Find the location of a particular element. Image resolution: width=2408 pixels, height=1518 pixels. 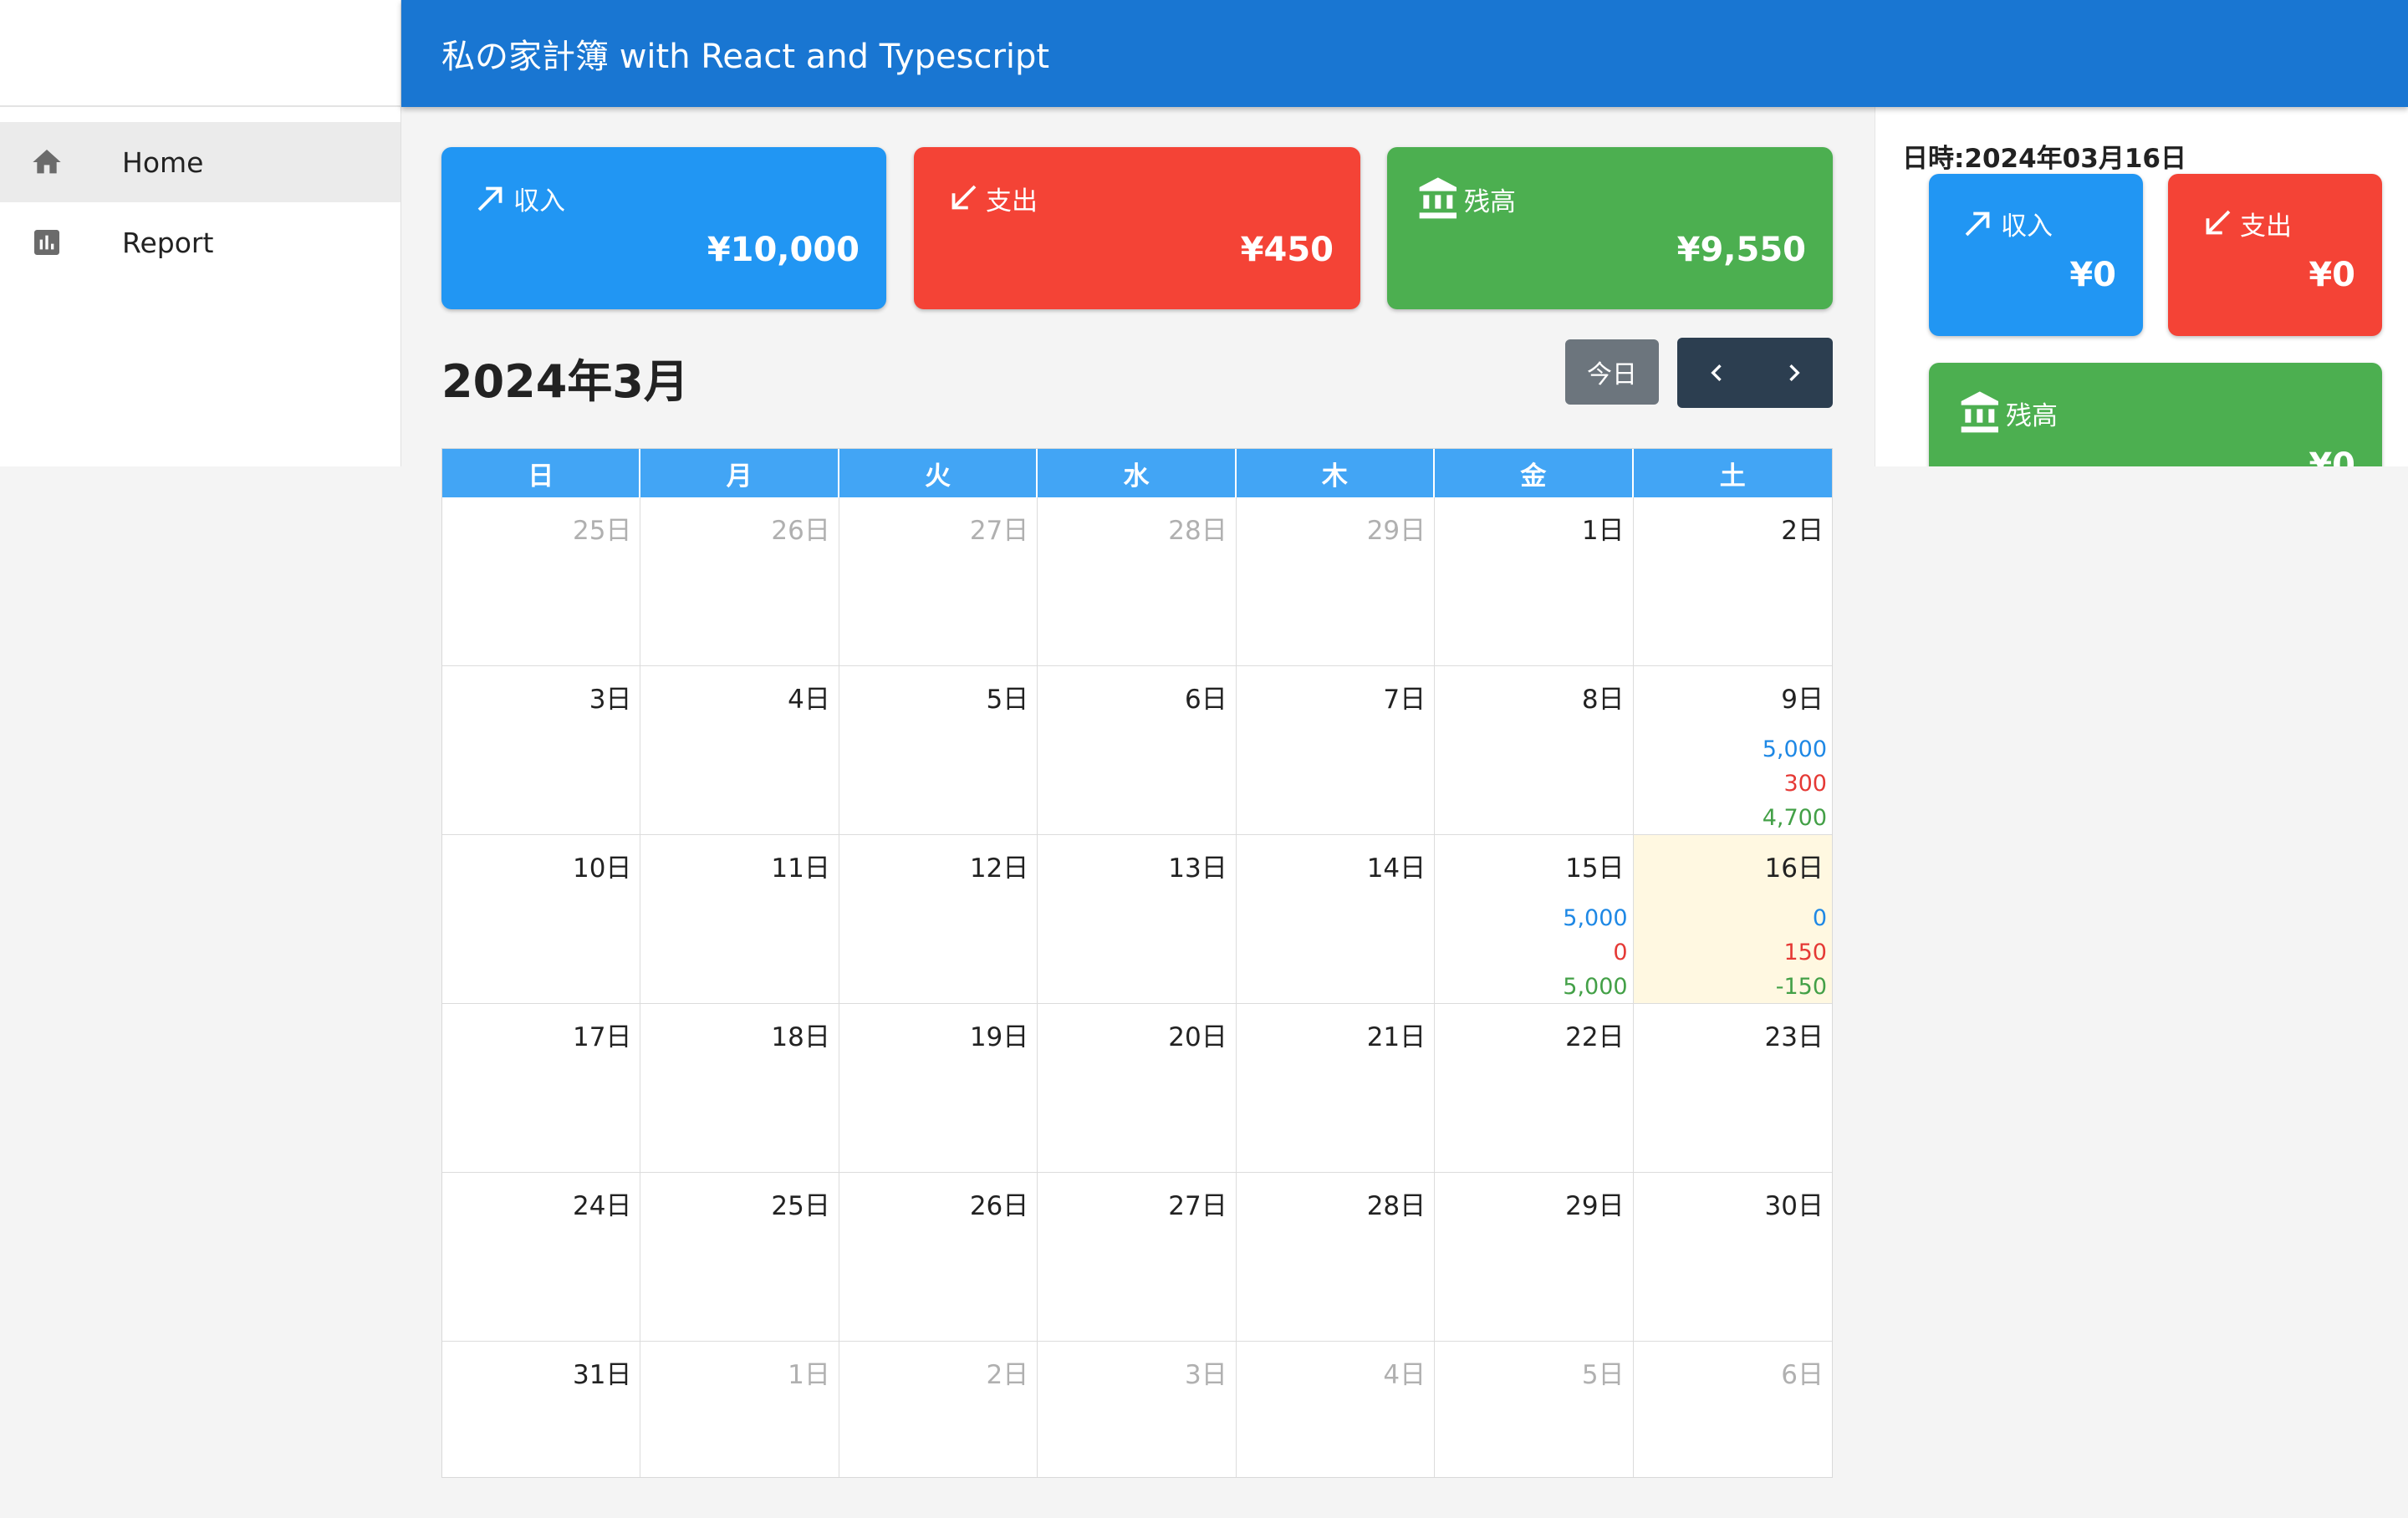

balance-summary-label: 残高 is located at coordinates (1490, 201).